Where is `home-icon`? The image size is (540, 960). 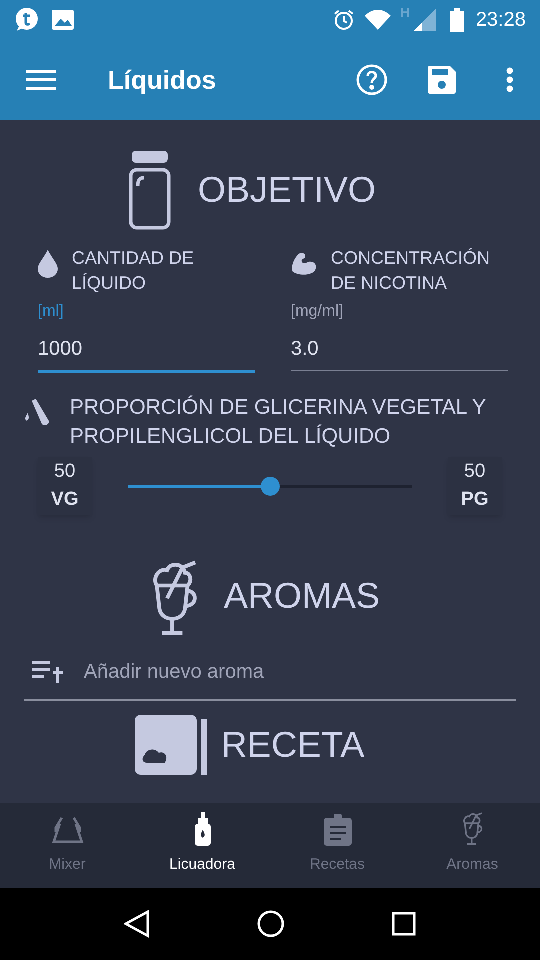
home-icon is located at coordinates (270, 924).